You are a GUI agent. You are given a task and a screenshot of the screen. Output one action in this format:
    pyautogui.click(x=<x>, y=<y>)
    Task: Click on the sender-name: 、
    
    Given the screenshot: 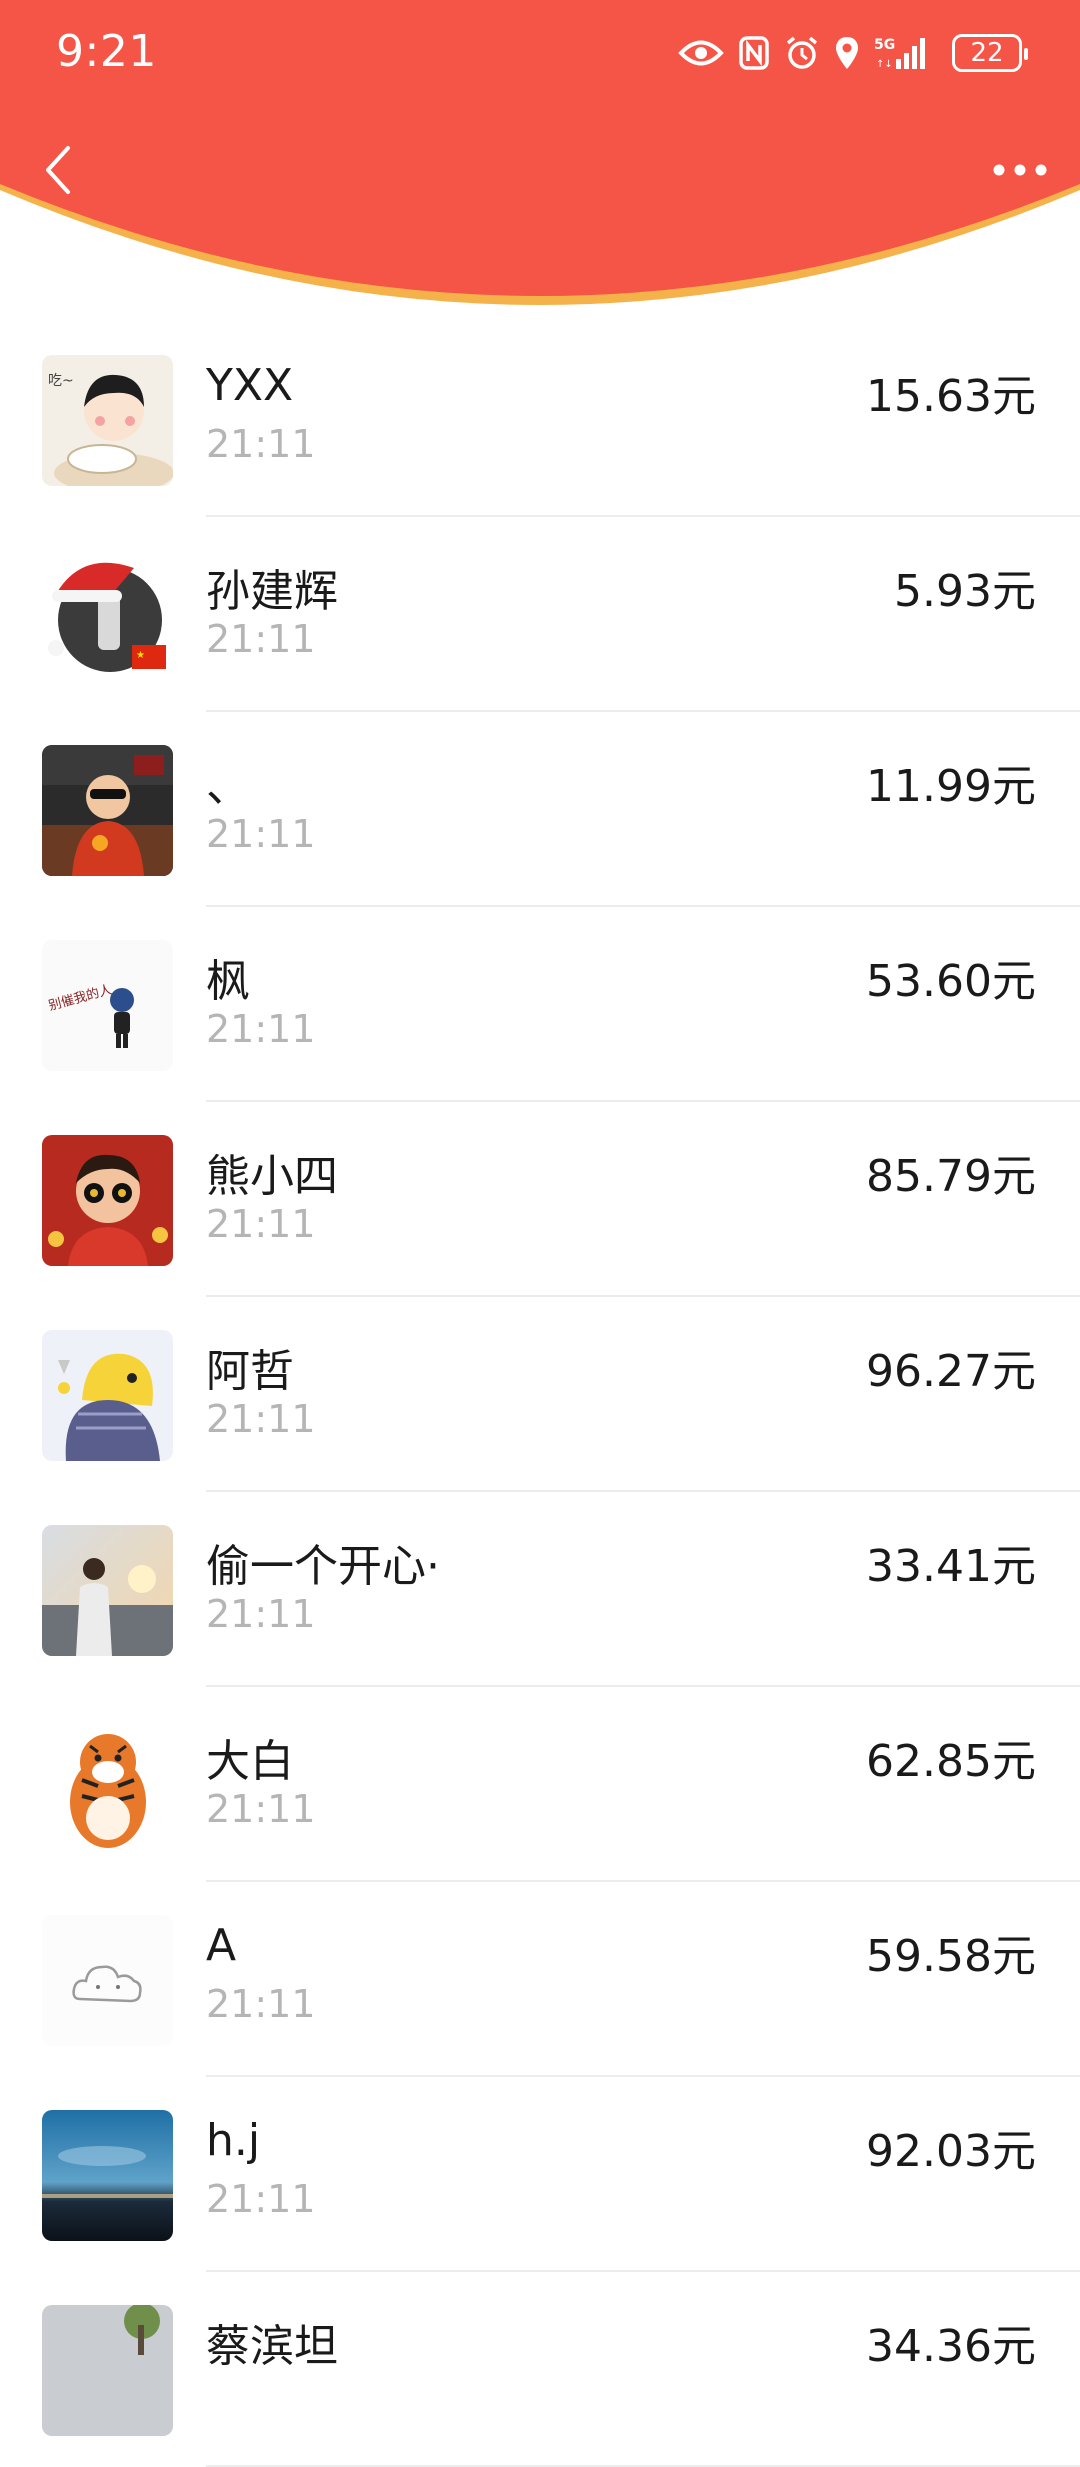 What is the action you would take?
    pyautogui.click(x=228, y=786)
    